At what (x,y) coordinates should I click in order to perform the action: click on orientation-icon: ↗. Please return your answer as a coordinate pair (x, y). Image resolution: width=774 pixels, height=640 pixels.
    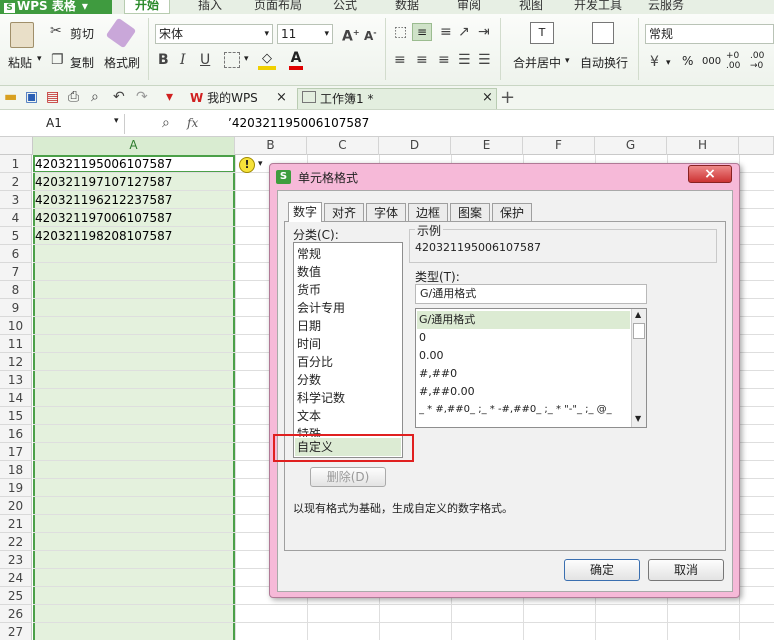
    Looking at the image, I should click on (464, 32).